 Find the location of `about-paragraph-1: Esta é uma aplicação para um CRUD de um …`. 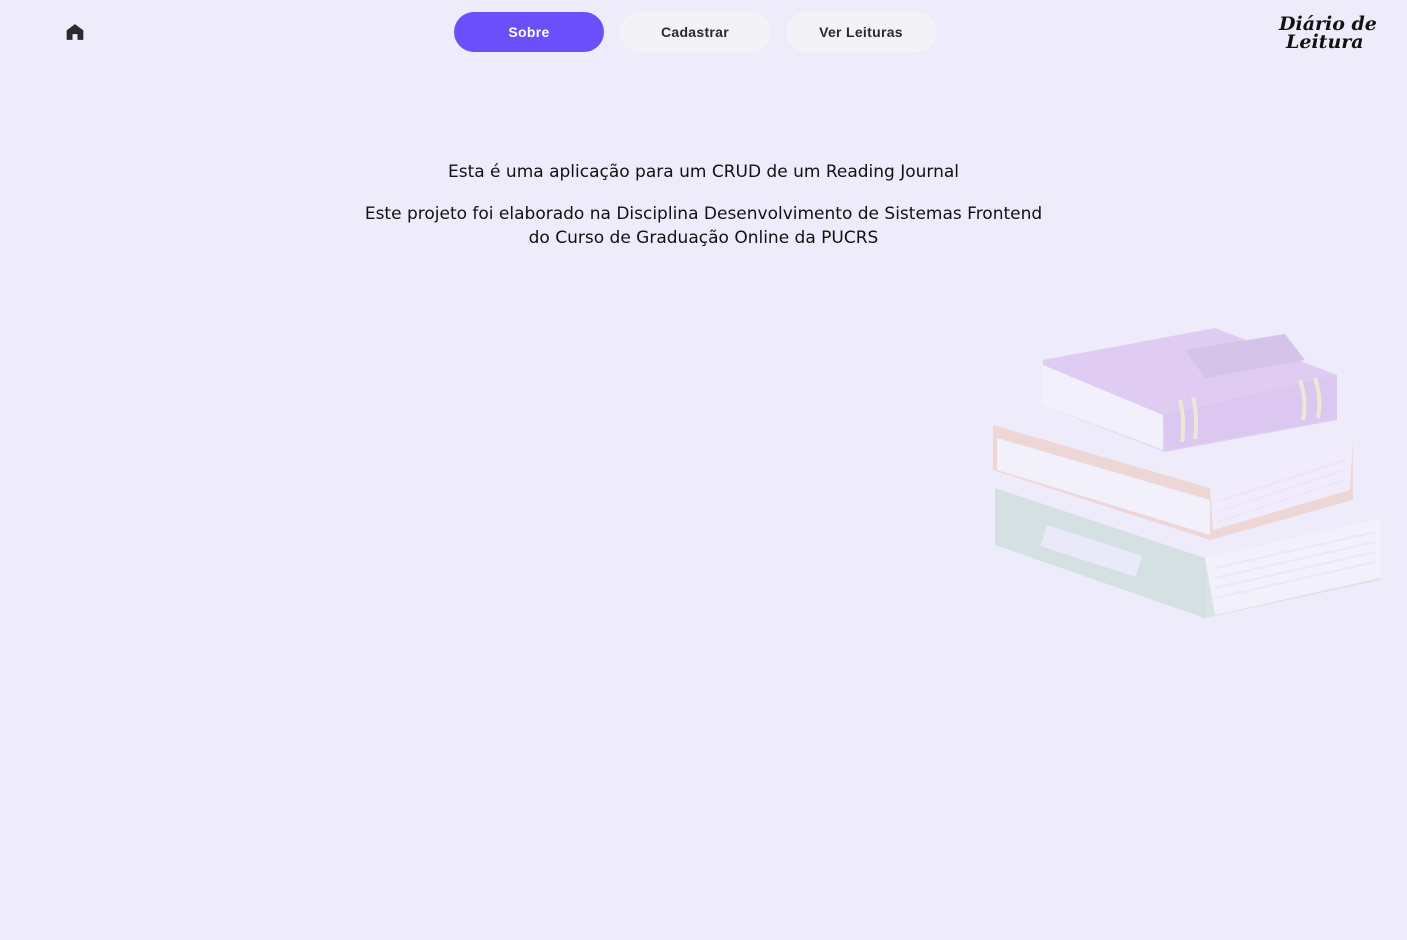

about-paragraph-1: Esta é uma aplicação para um CRUD de um … is located at coordinates (703, 172).